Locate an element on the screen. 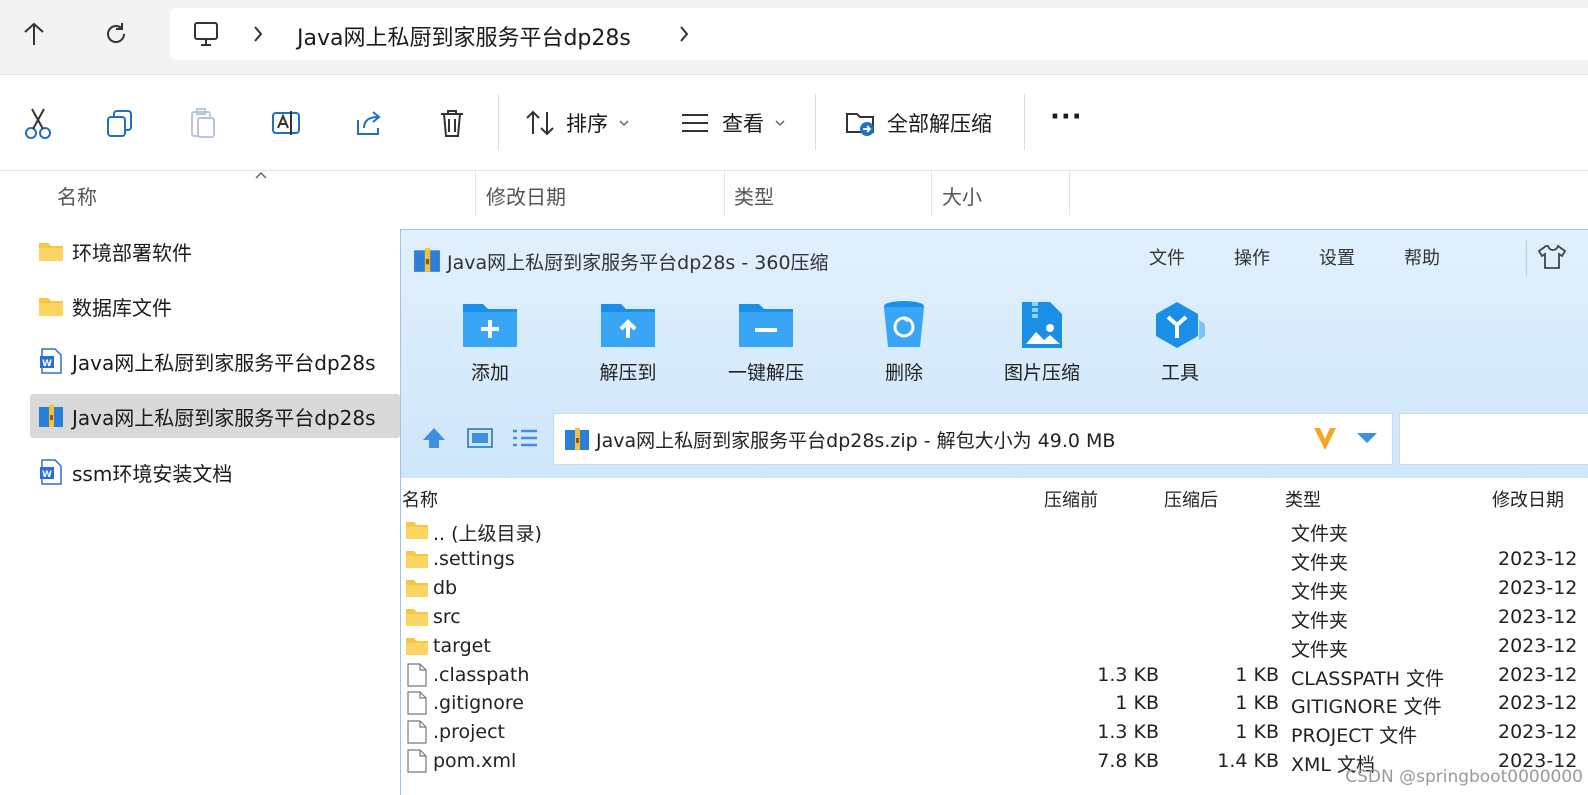 This screenshot has width=1588, height=795. archive-path-box: Java网上私厨到家服务平台dp28s.zip - 解包大小为 49.0 MB is located at coordinates (973, 439).